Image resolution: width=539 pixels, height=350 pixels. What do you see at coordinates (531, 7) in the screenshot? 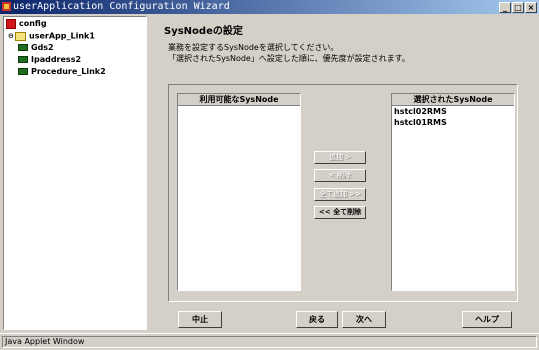
I see `close-button: ×` at bounding box center [531, 7].